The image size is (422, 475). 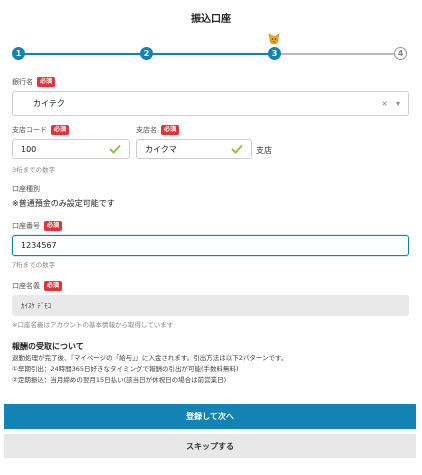 I want to click on chevron-down-icon: ▾, so click(x=398, y=103).